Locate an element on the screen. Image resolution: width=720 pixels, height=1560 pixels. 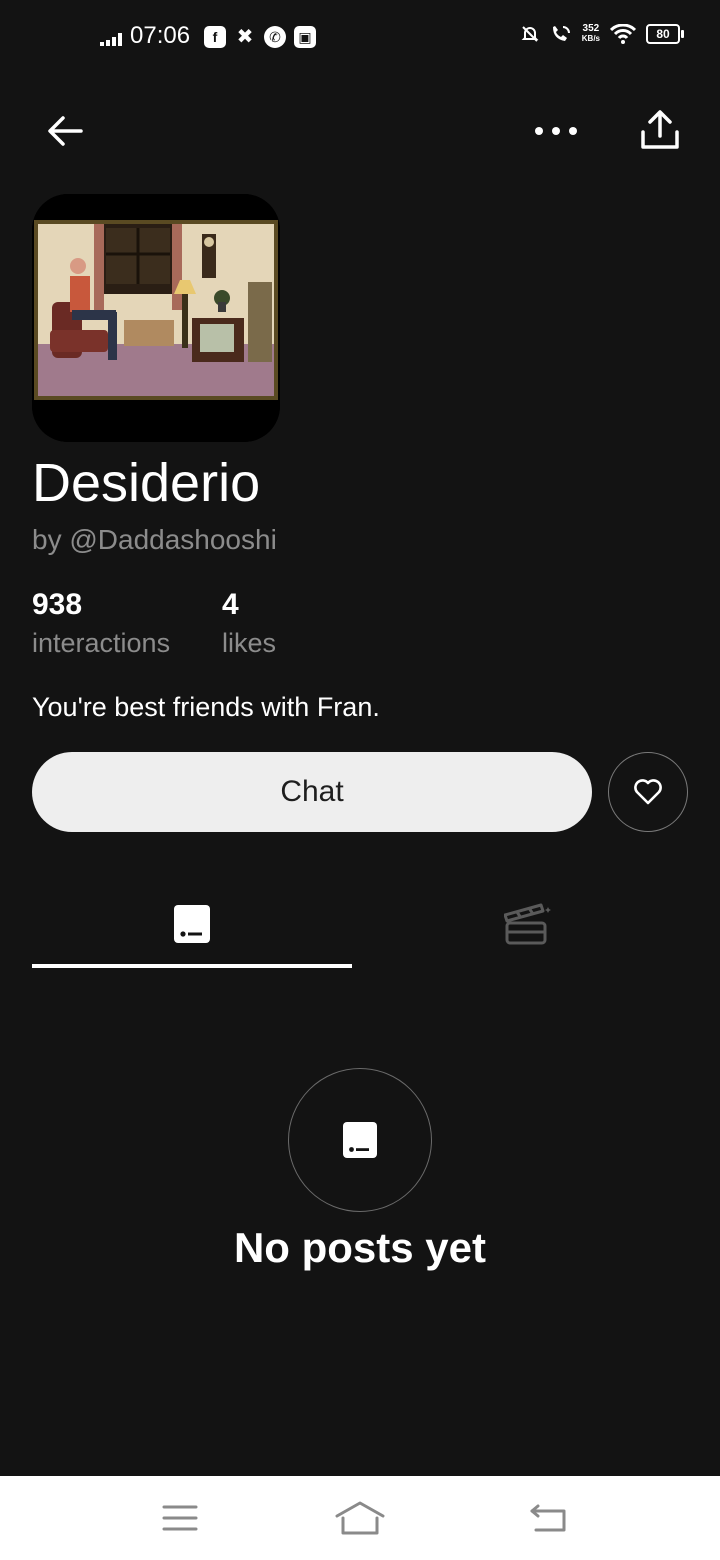
menu-icon is located at coordinates (180, 1518).